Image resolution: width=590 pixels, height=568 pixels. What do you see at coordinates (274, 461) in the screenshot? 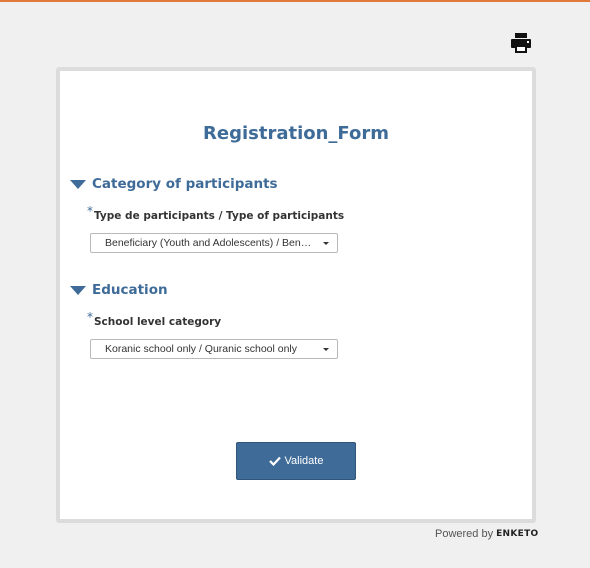
I see `check-icon` at bounding box center [274, 461].